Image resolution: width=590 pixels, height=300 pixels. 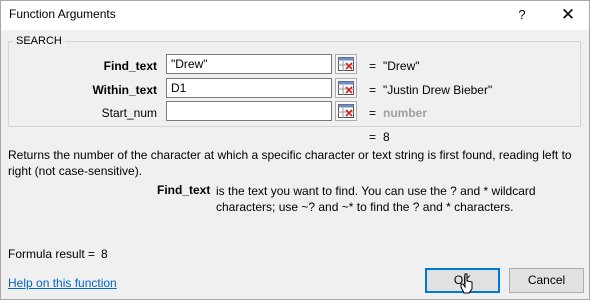 What do you see at coordinates (249, 88) in the screenshot?
I see `within-text-input: D1` at bounding box center [249, 88].